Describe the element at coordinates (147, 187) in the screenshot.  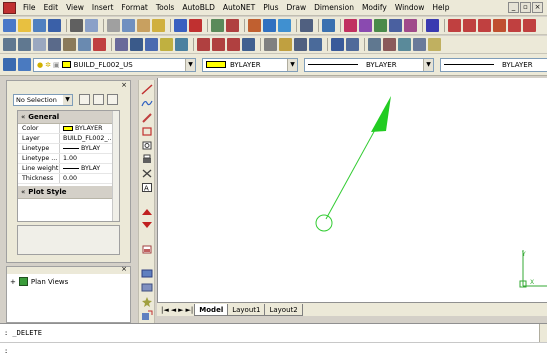
I see `text-icon: A` at that location.